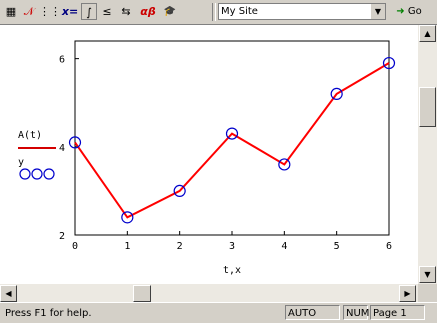 The height and width of the screenshot is (323, 437). I want to click on greek-toolbar-button: αβ, so click(148, 11).